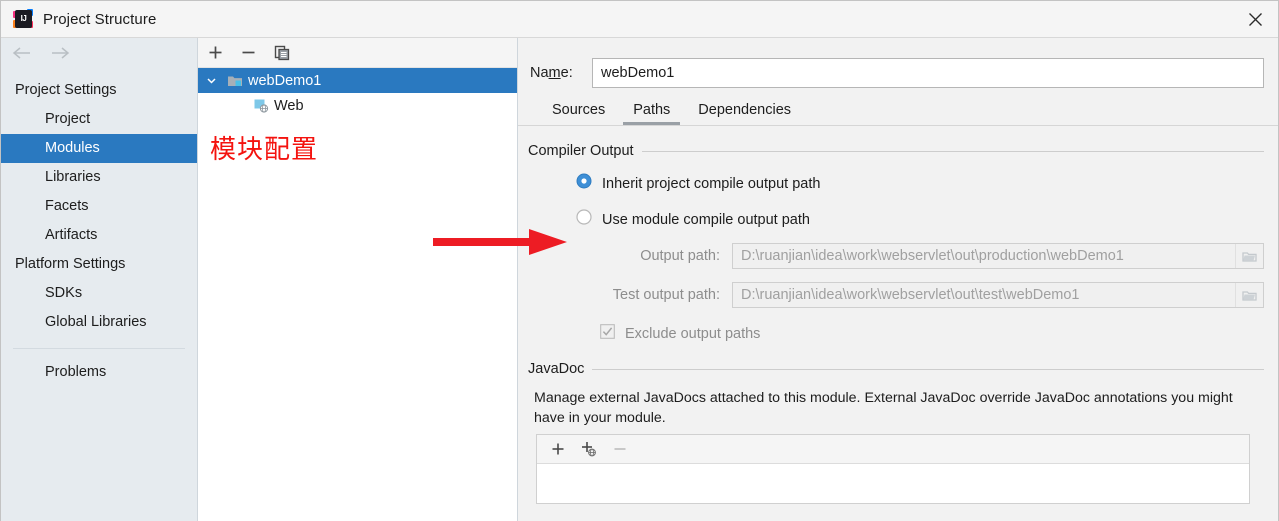 This screenshot has height=521, width=1279. I want to click on modules-tree-toolbar, so click(357, 53).